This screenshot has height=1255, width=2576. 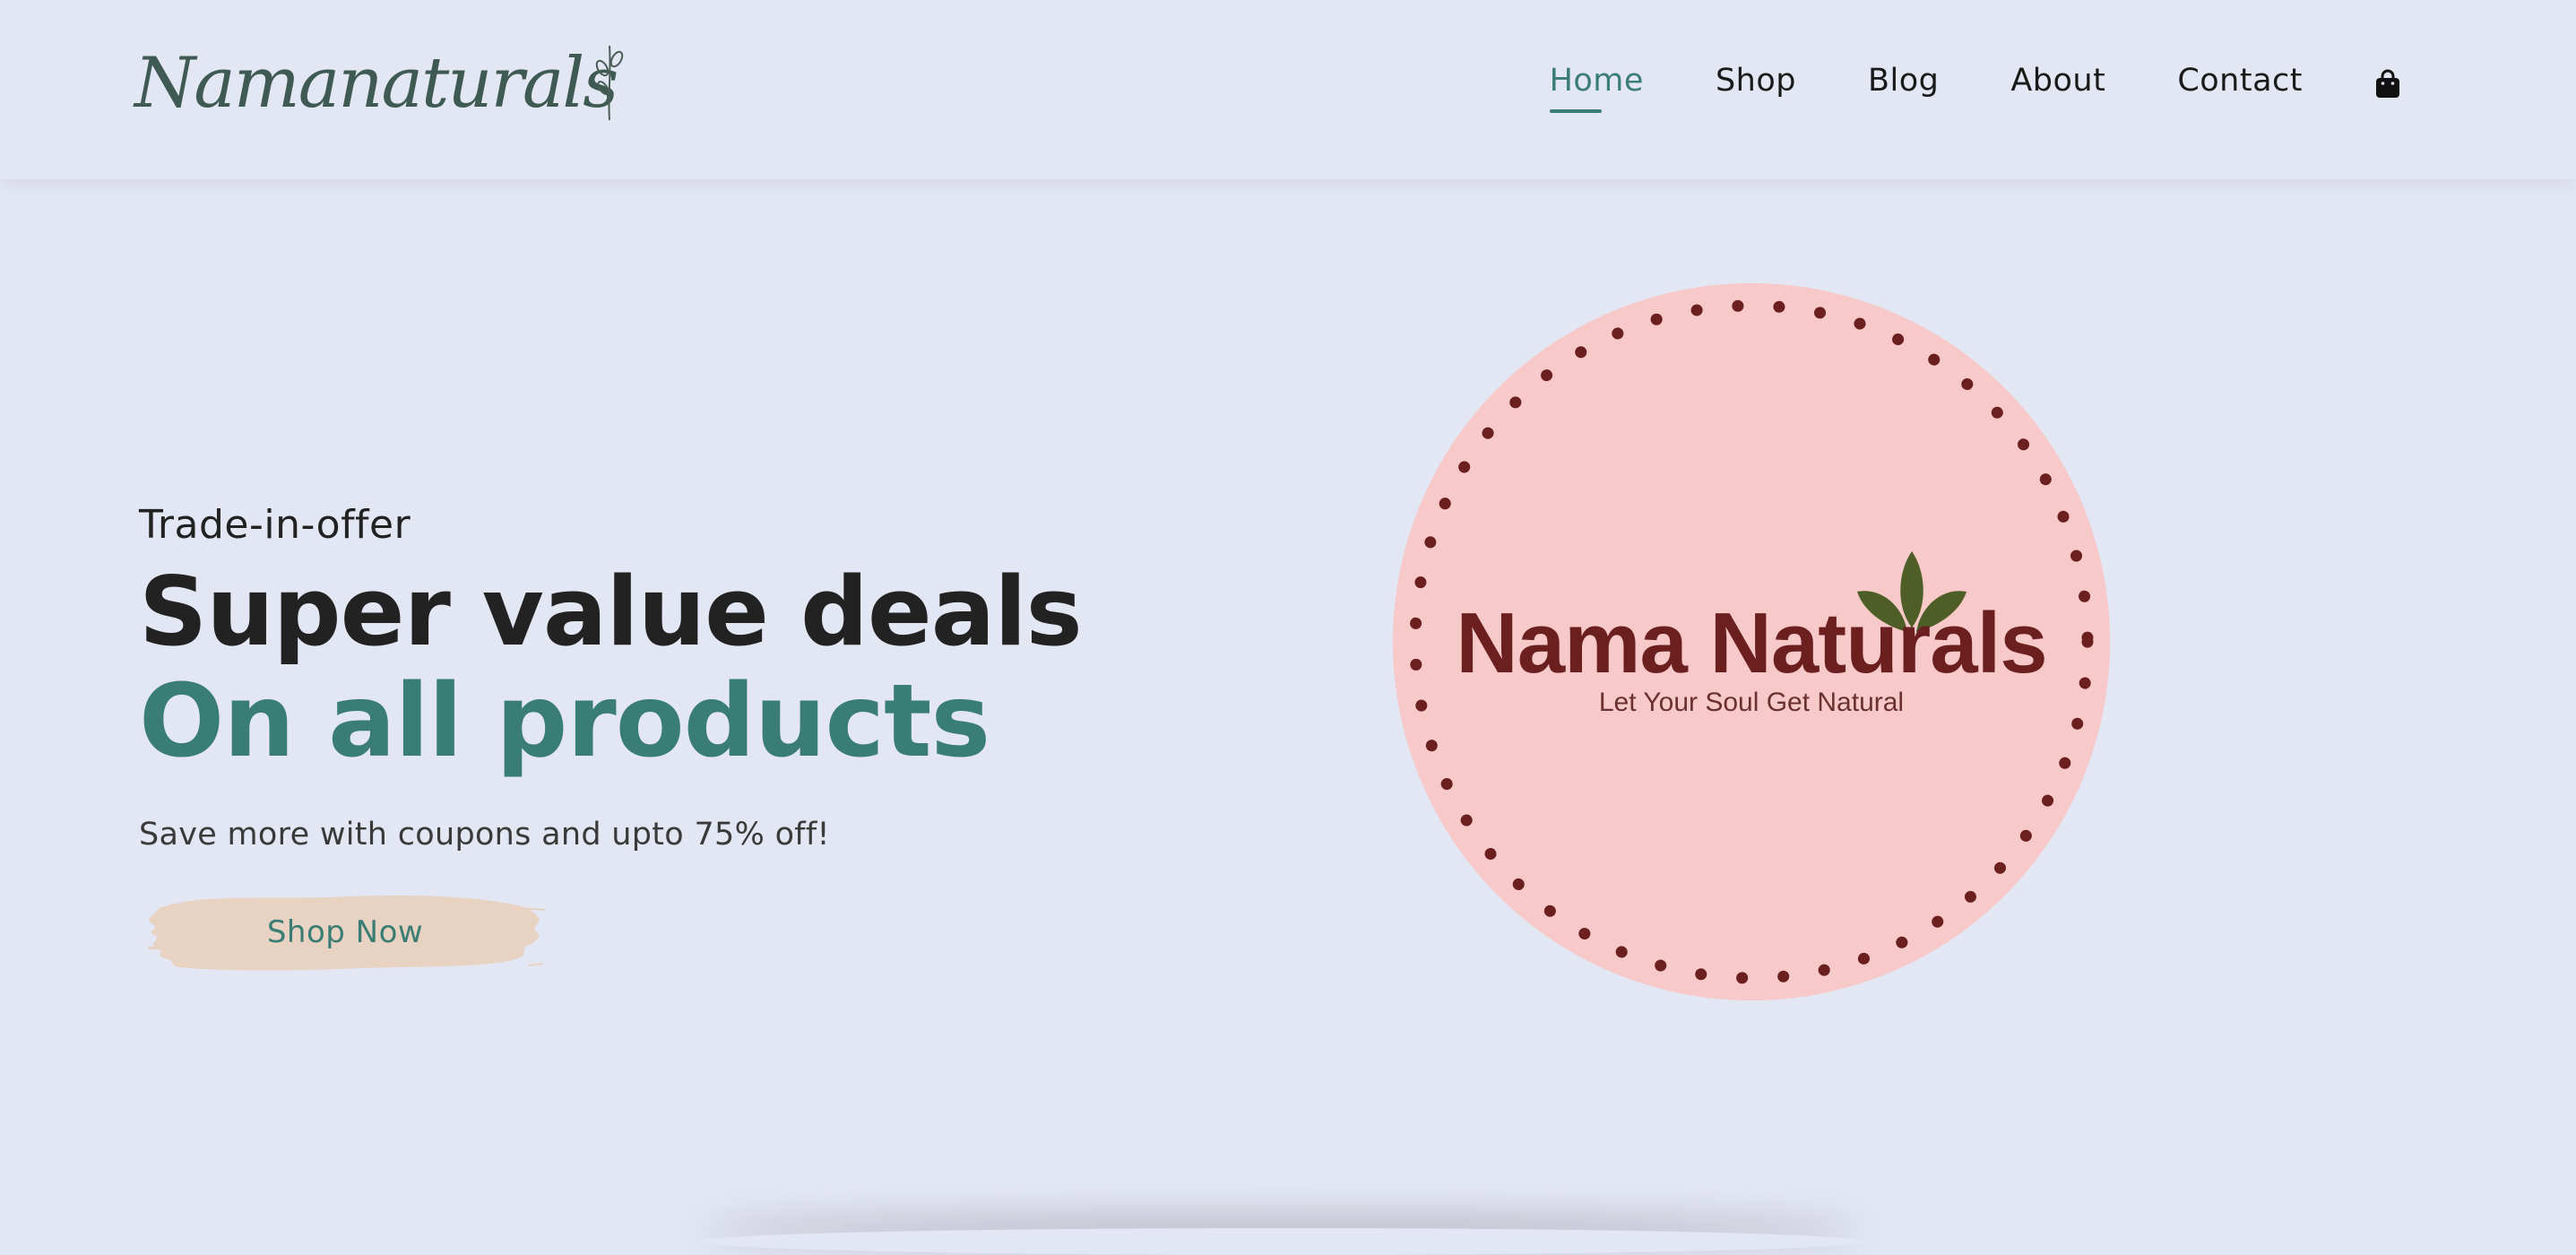 I want to click on logo: Namanaturals, so click(x=379, y=92).